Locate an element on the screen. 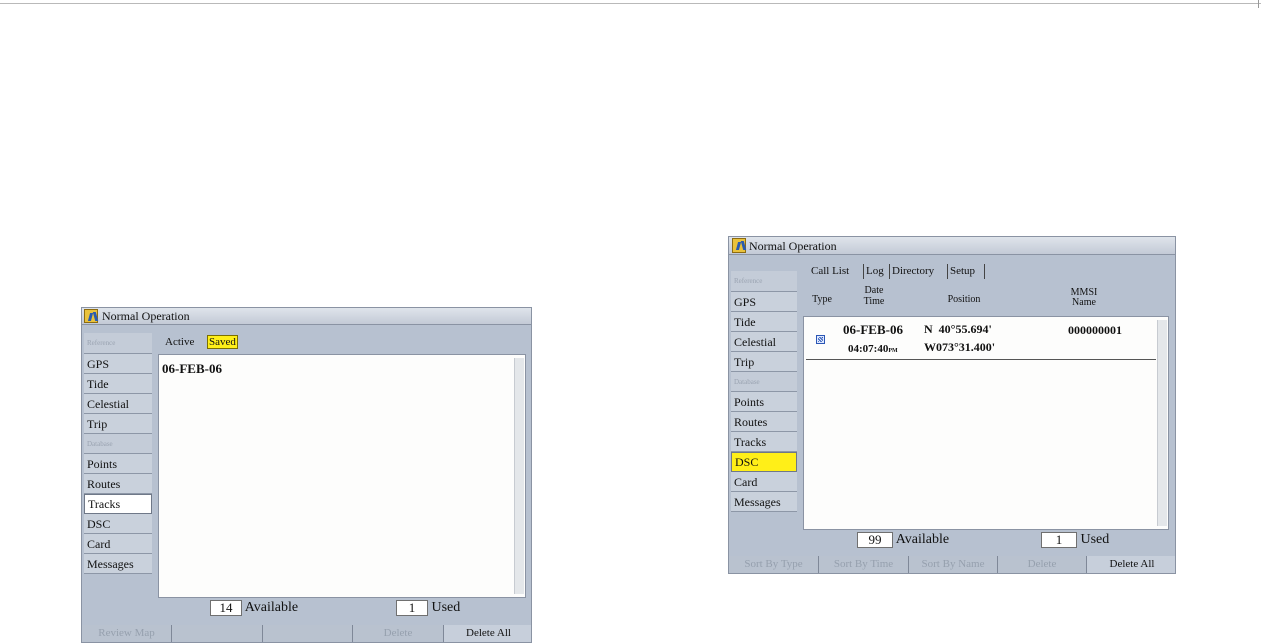 Image resolution: width=1261 pixels, height=644 pixels. tab-setup: Setup is located at coordinates (962, 271).